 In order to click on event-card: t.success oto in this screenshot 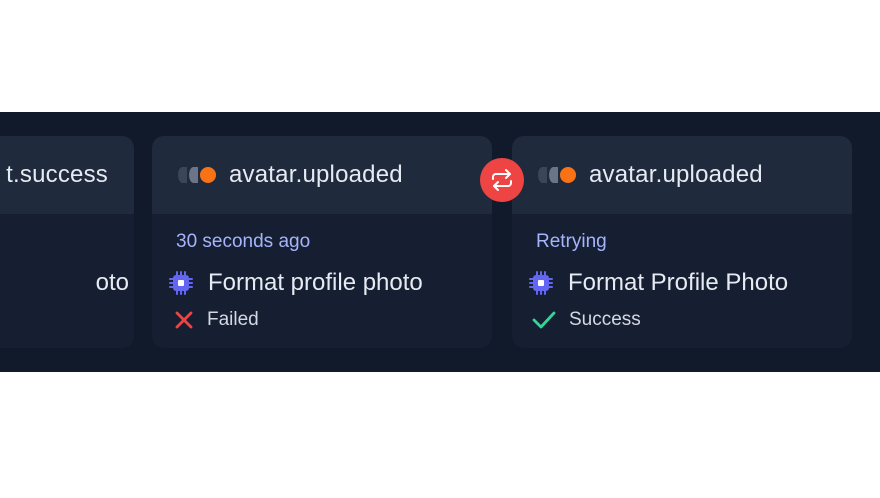, I will do `click(67, 242)`.